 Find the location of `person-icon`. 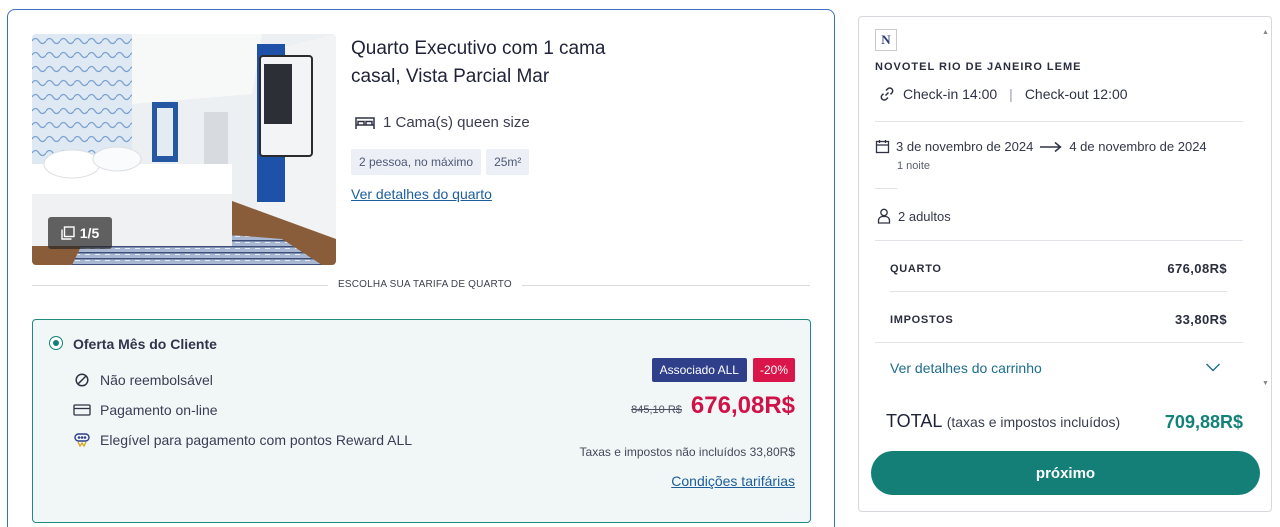

person-icon is located at coordinates (884, 216).